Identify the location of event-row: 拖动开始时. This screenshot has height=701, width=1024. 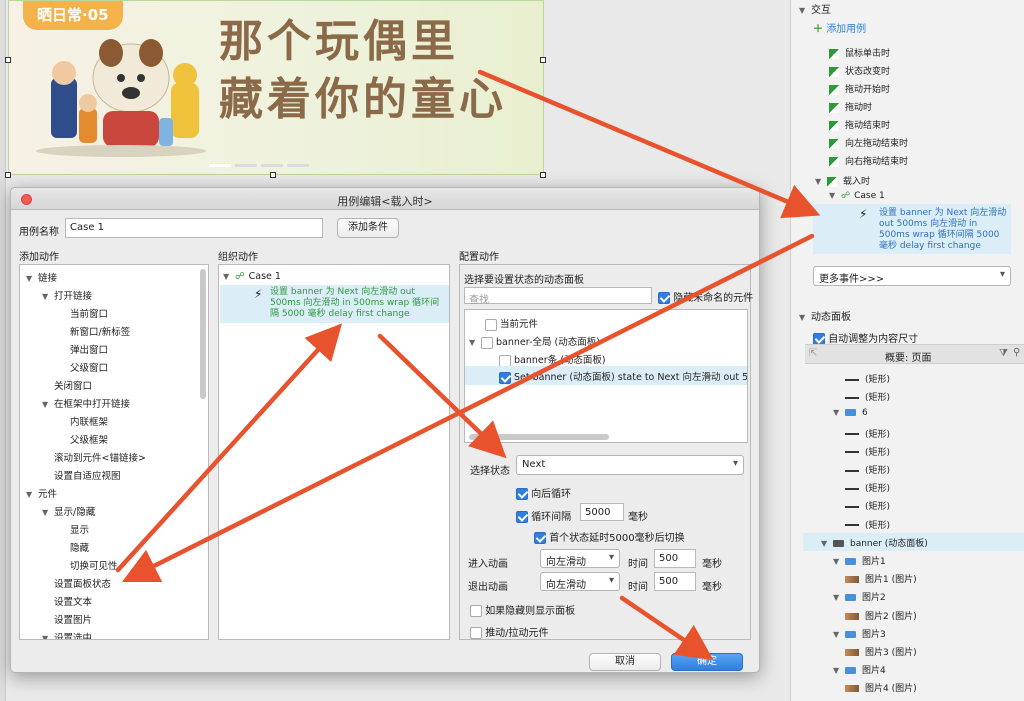
(859, 88).